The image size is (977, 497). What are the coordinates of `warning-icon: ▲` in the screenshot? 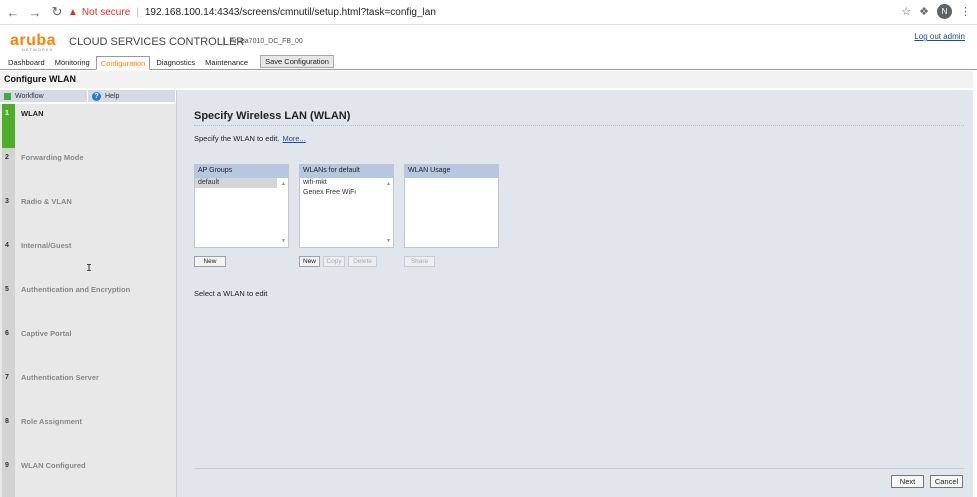 It's located at (73, 12).